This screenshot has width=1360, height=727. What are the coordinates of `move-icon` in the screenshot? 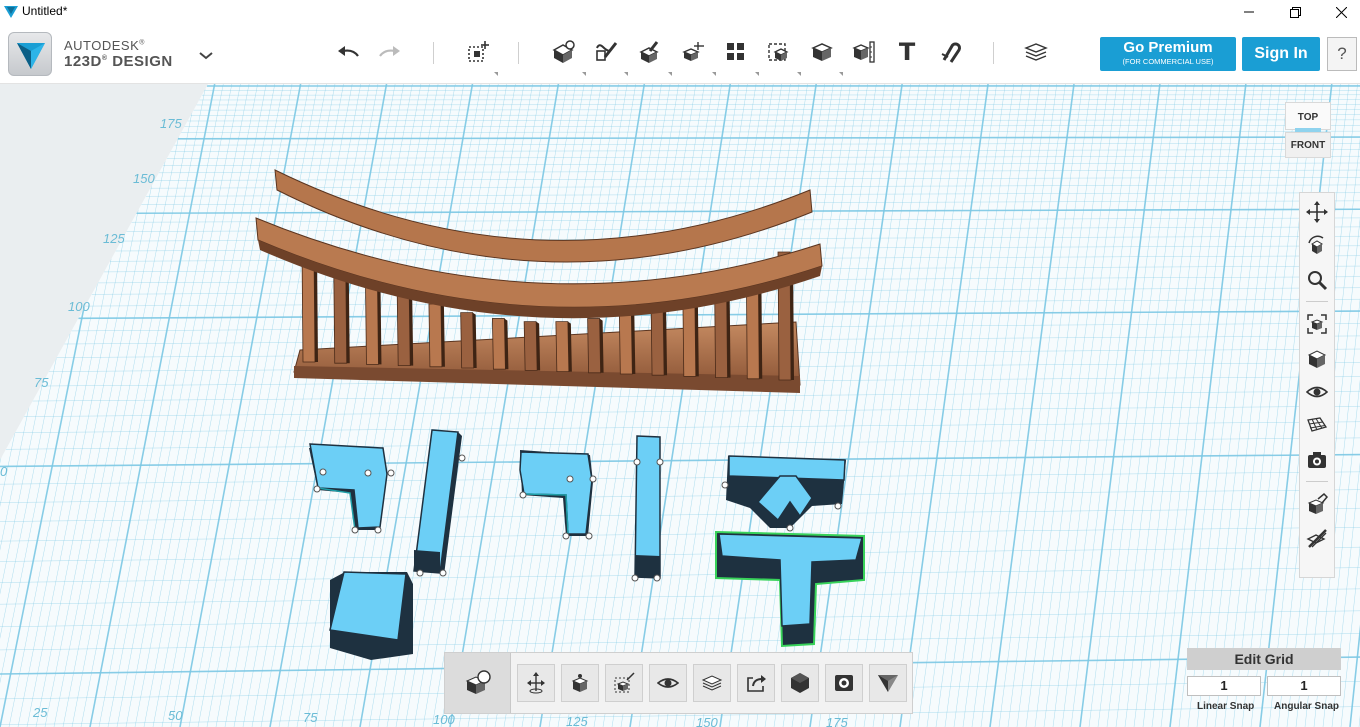 It's located at (536, 683).